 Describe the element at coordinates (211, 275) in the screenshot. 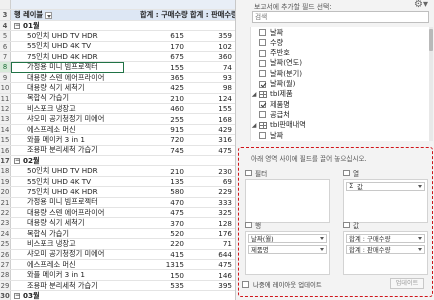

I see `sales-qty-cell: 146` at that location.